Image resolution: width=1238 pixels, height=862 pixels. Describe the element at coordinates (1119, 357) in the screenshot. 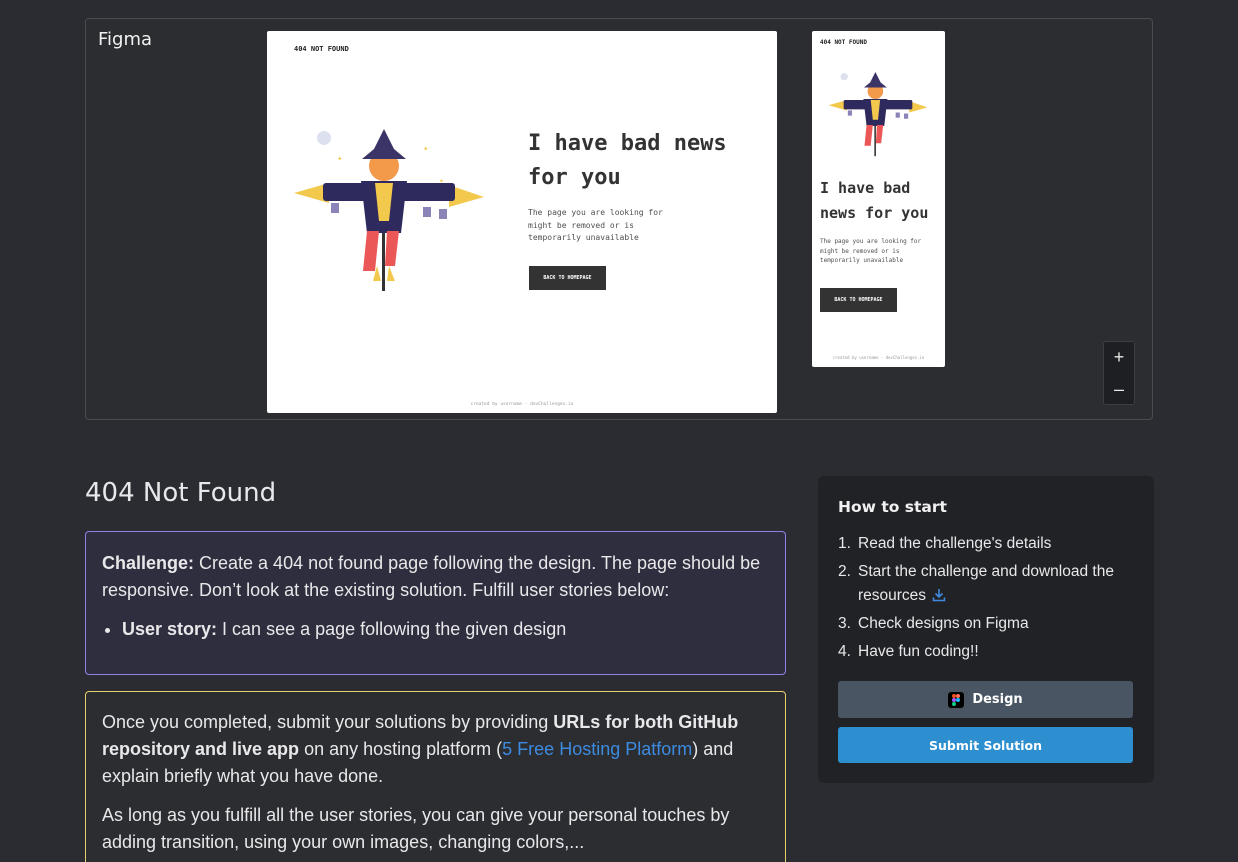

I see `zoom-in-button: +` at that location.